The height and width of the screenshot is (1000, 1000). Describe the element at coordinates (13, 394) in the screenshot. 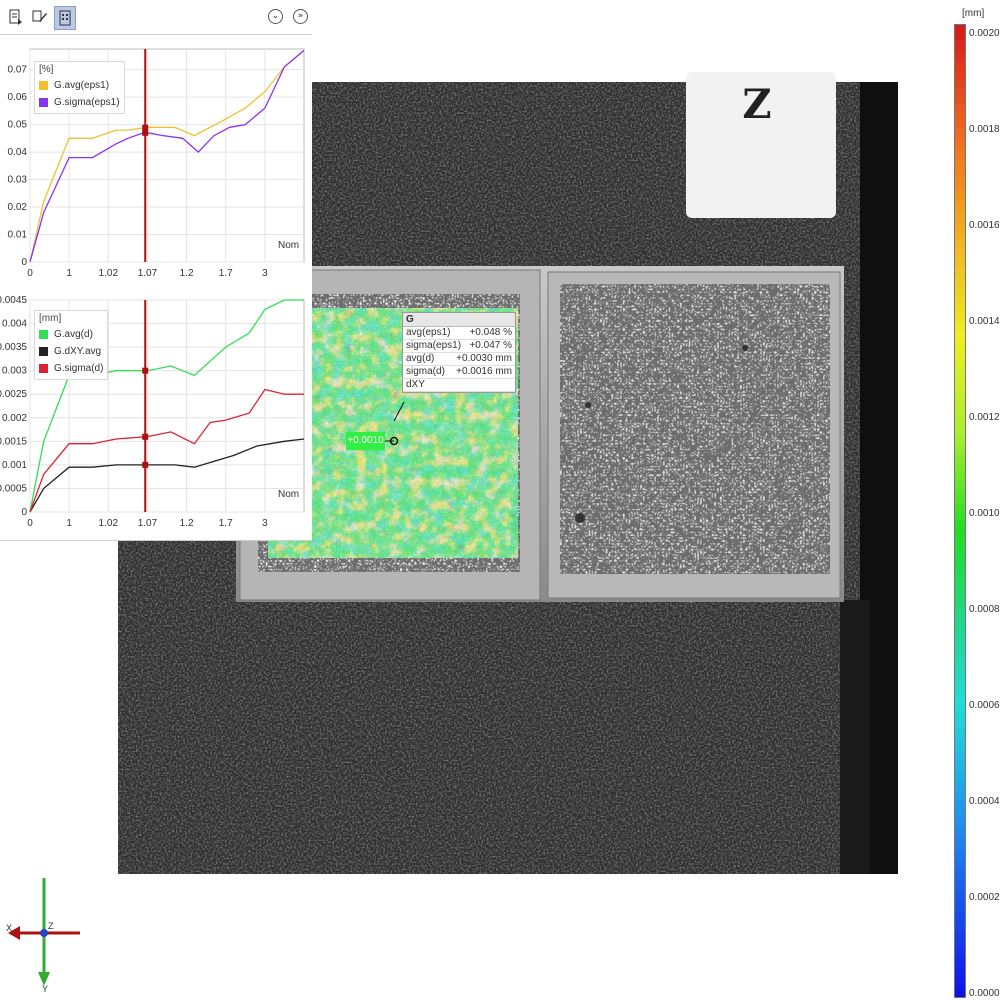

I see `y-tick-label: 0.0025` at that location.